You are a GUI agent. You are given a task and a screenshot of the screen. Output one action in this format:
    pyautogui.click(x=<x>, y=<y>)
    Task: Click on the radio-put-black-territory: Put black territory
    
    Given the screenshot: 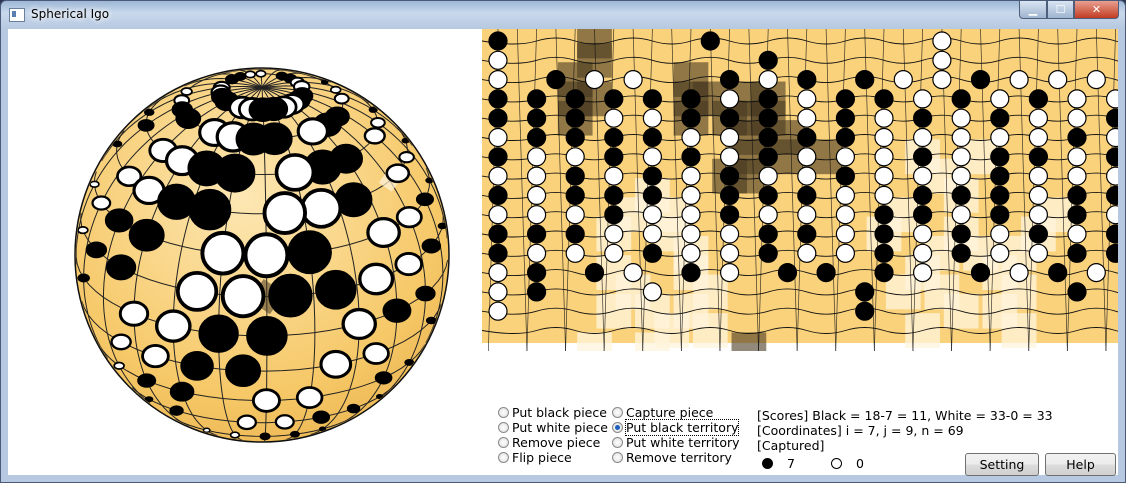 What is the action you would take?
    pyautogui.click(x=676, y=427)
    